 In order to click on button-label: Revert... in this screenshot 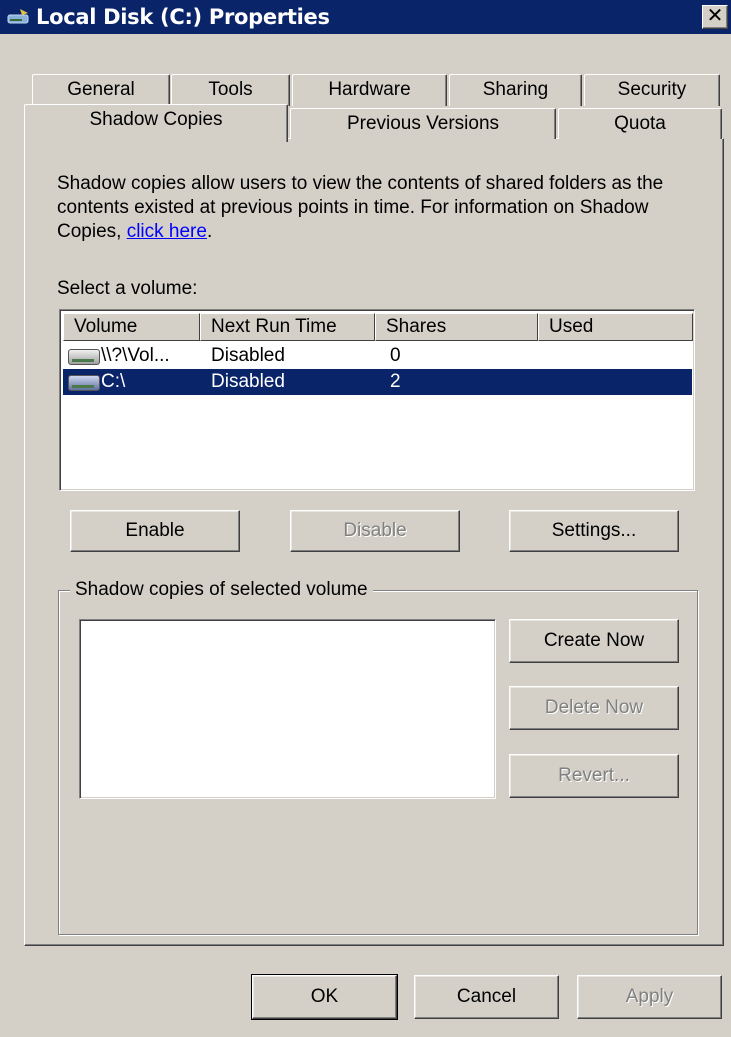, I will do `click(594, 775)`.